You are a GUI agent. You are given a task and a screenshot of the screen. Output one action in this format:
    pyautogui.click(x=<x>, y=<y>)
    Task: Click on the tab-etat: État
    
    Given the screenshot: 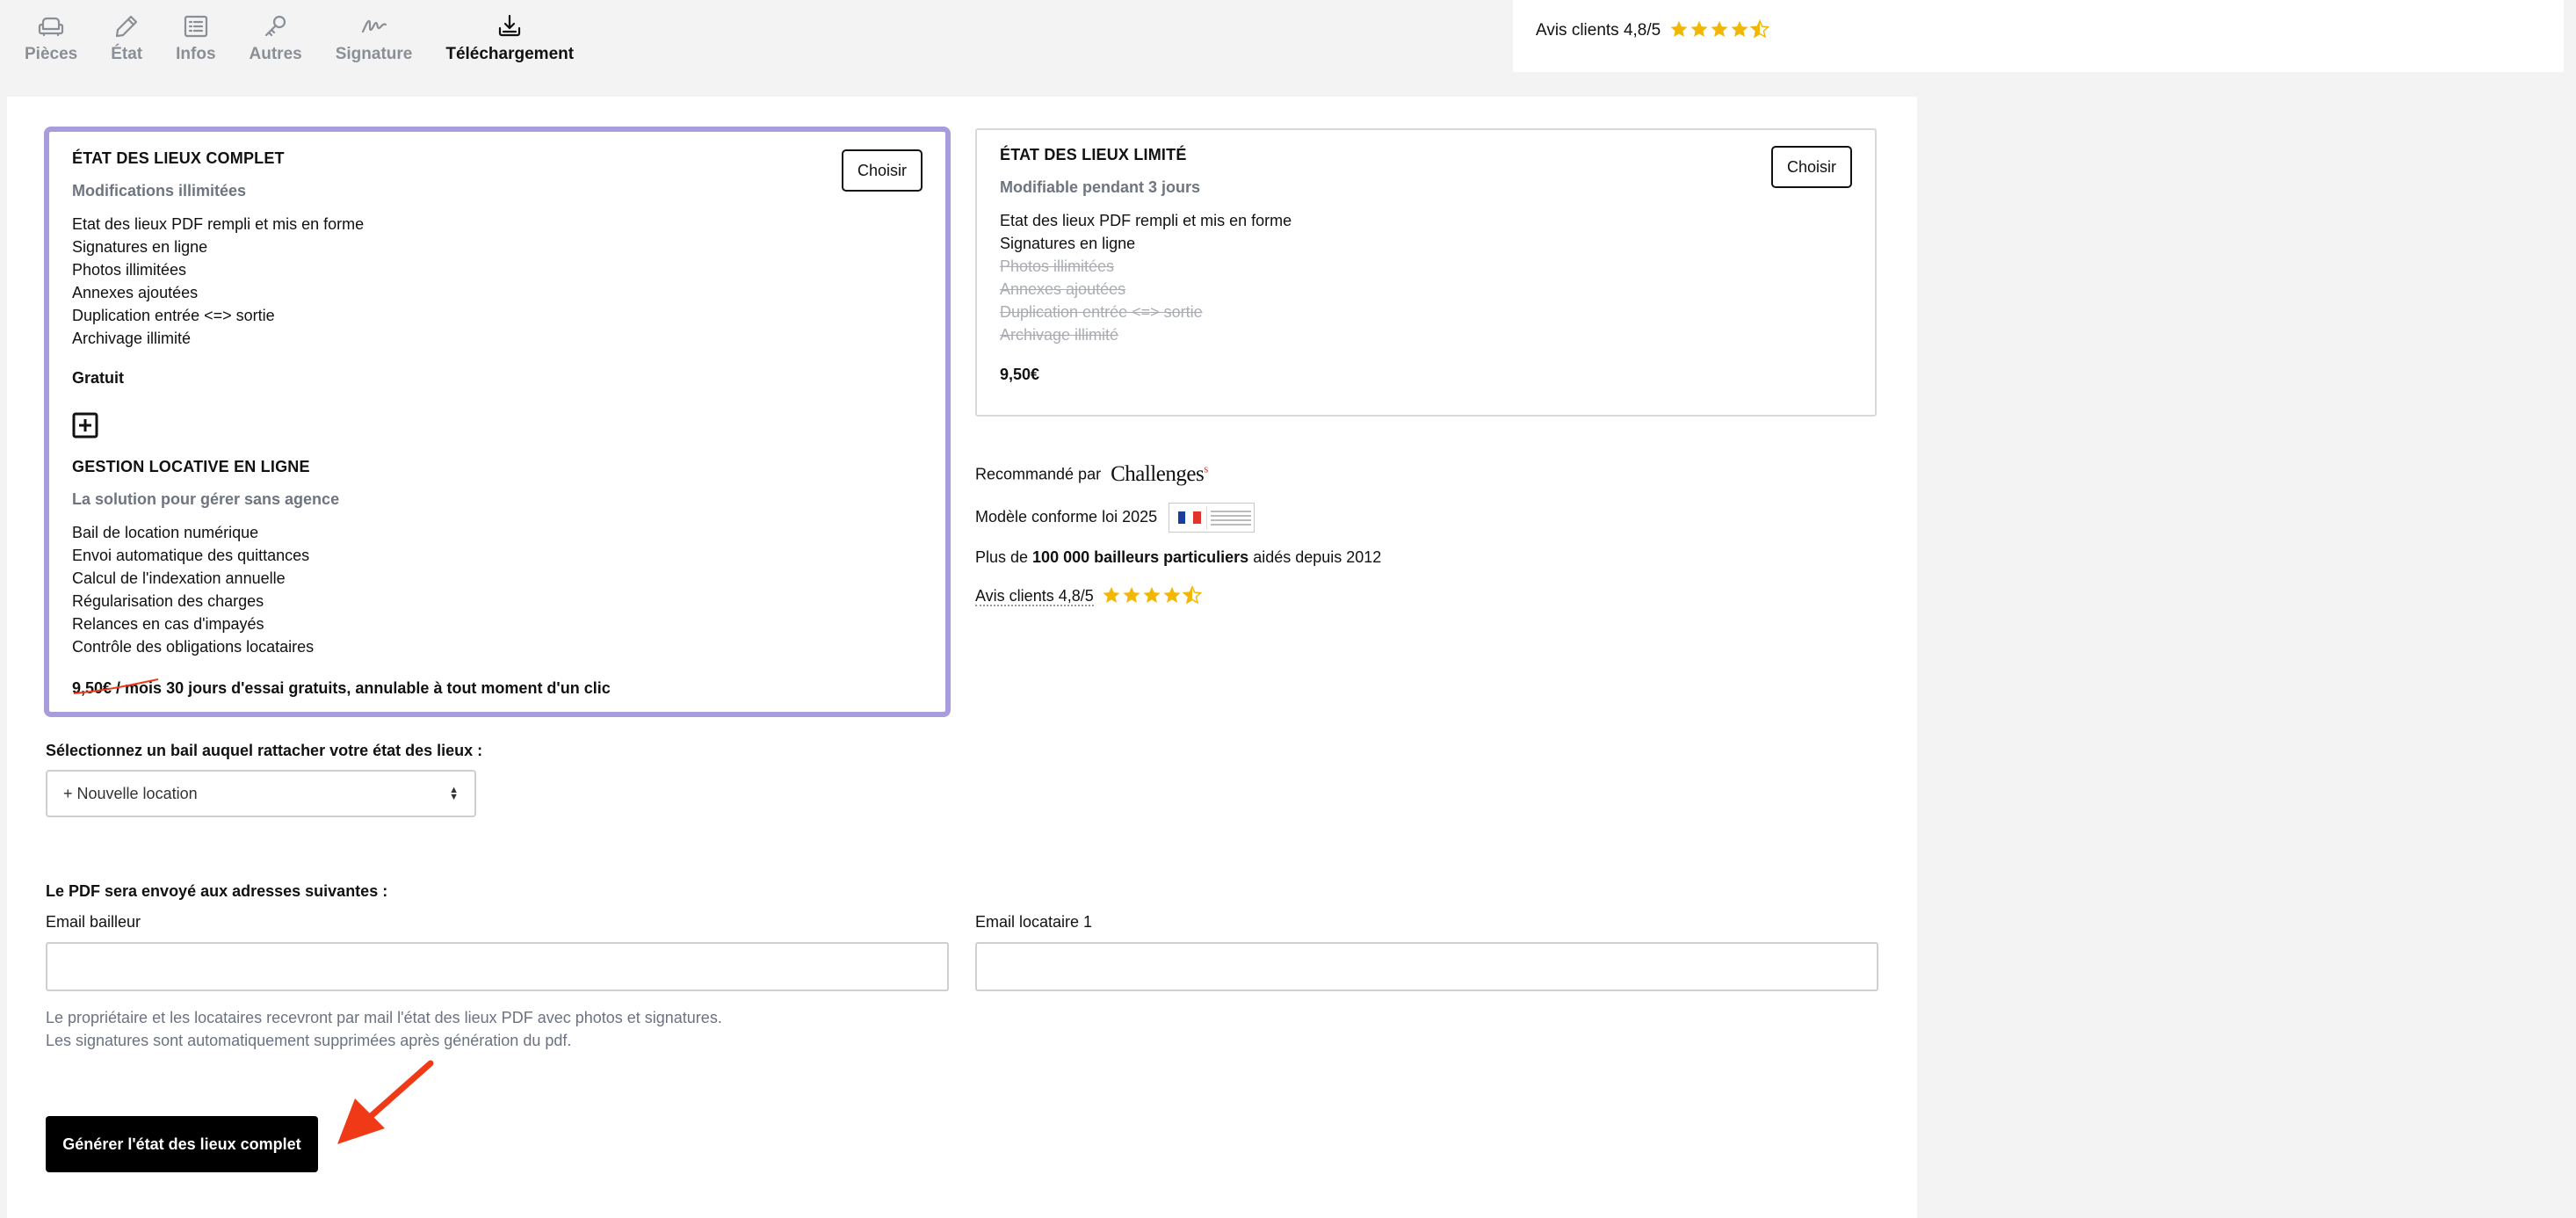 What is the action you would take?
    pyautogui.click(x=126, y=32)
    